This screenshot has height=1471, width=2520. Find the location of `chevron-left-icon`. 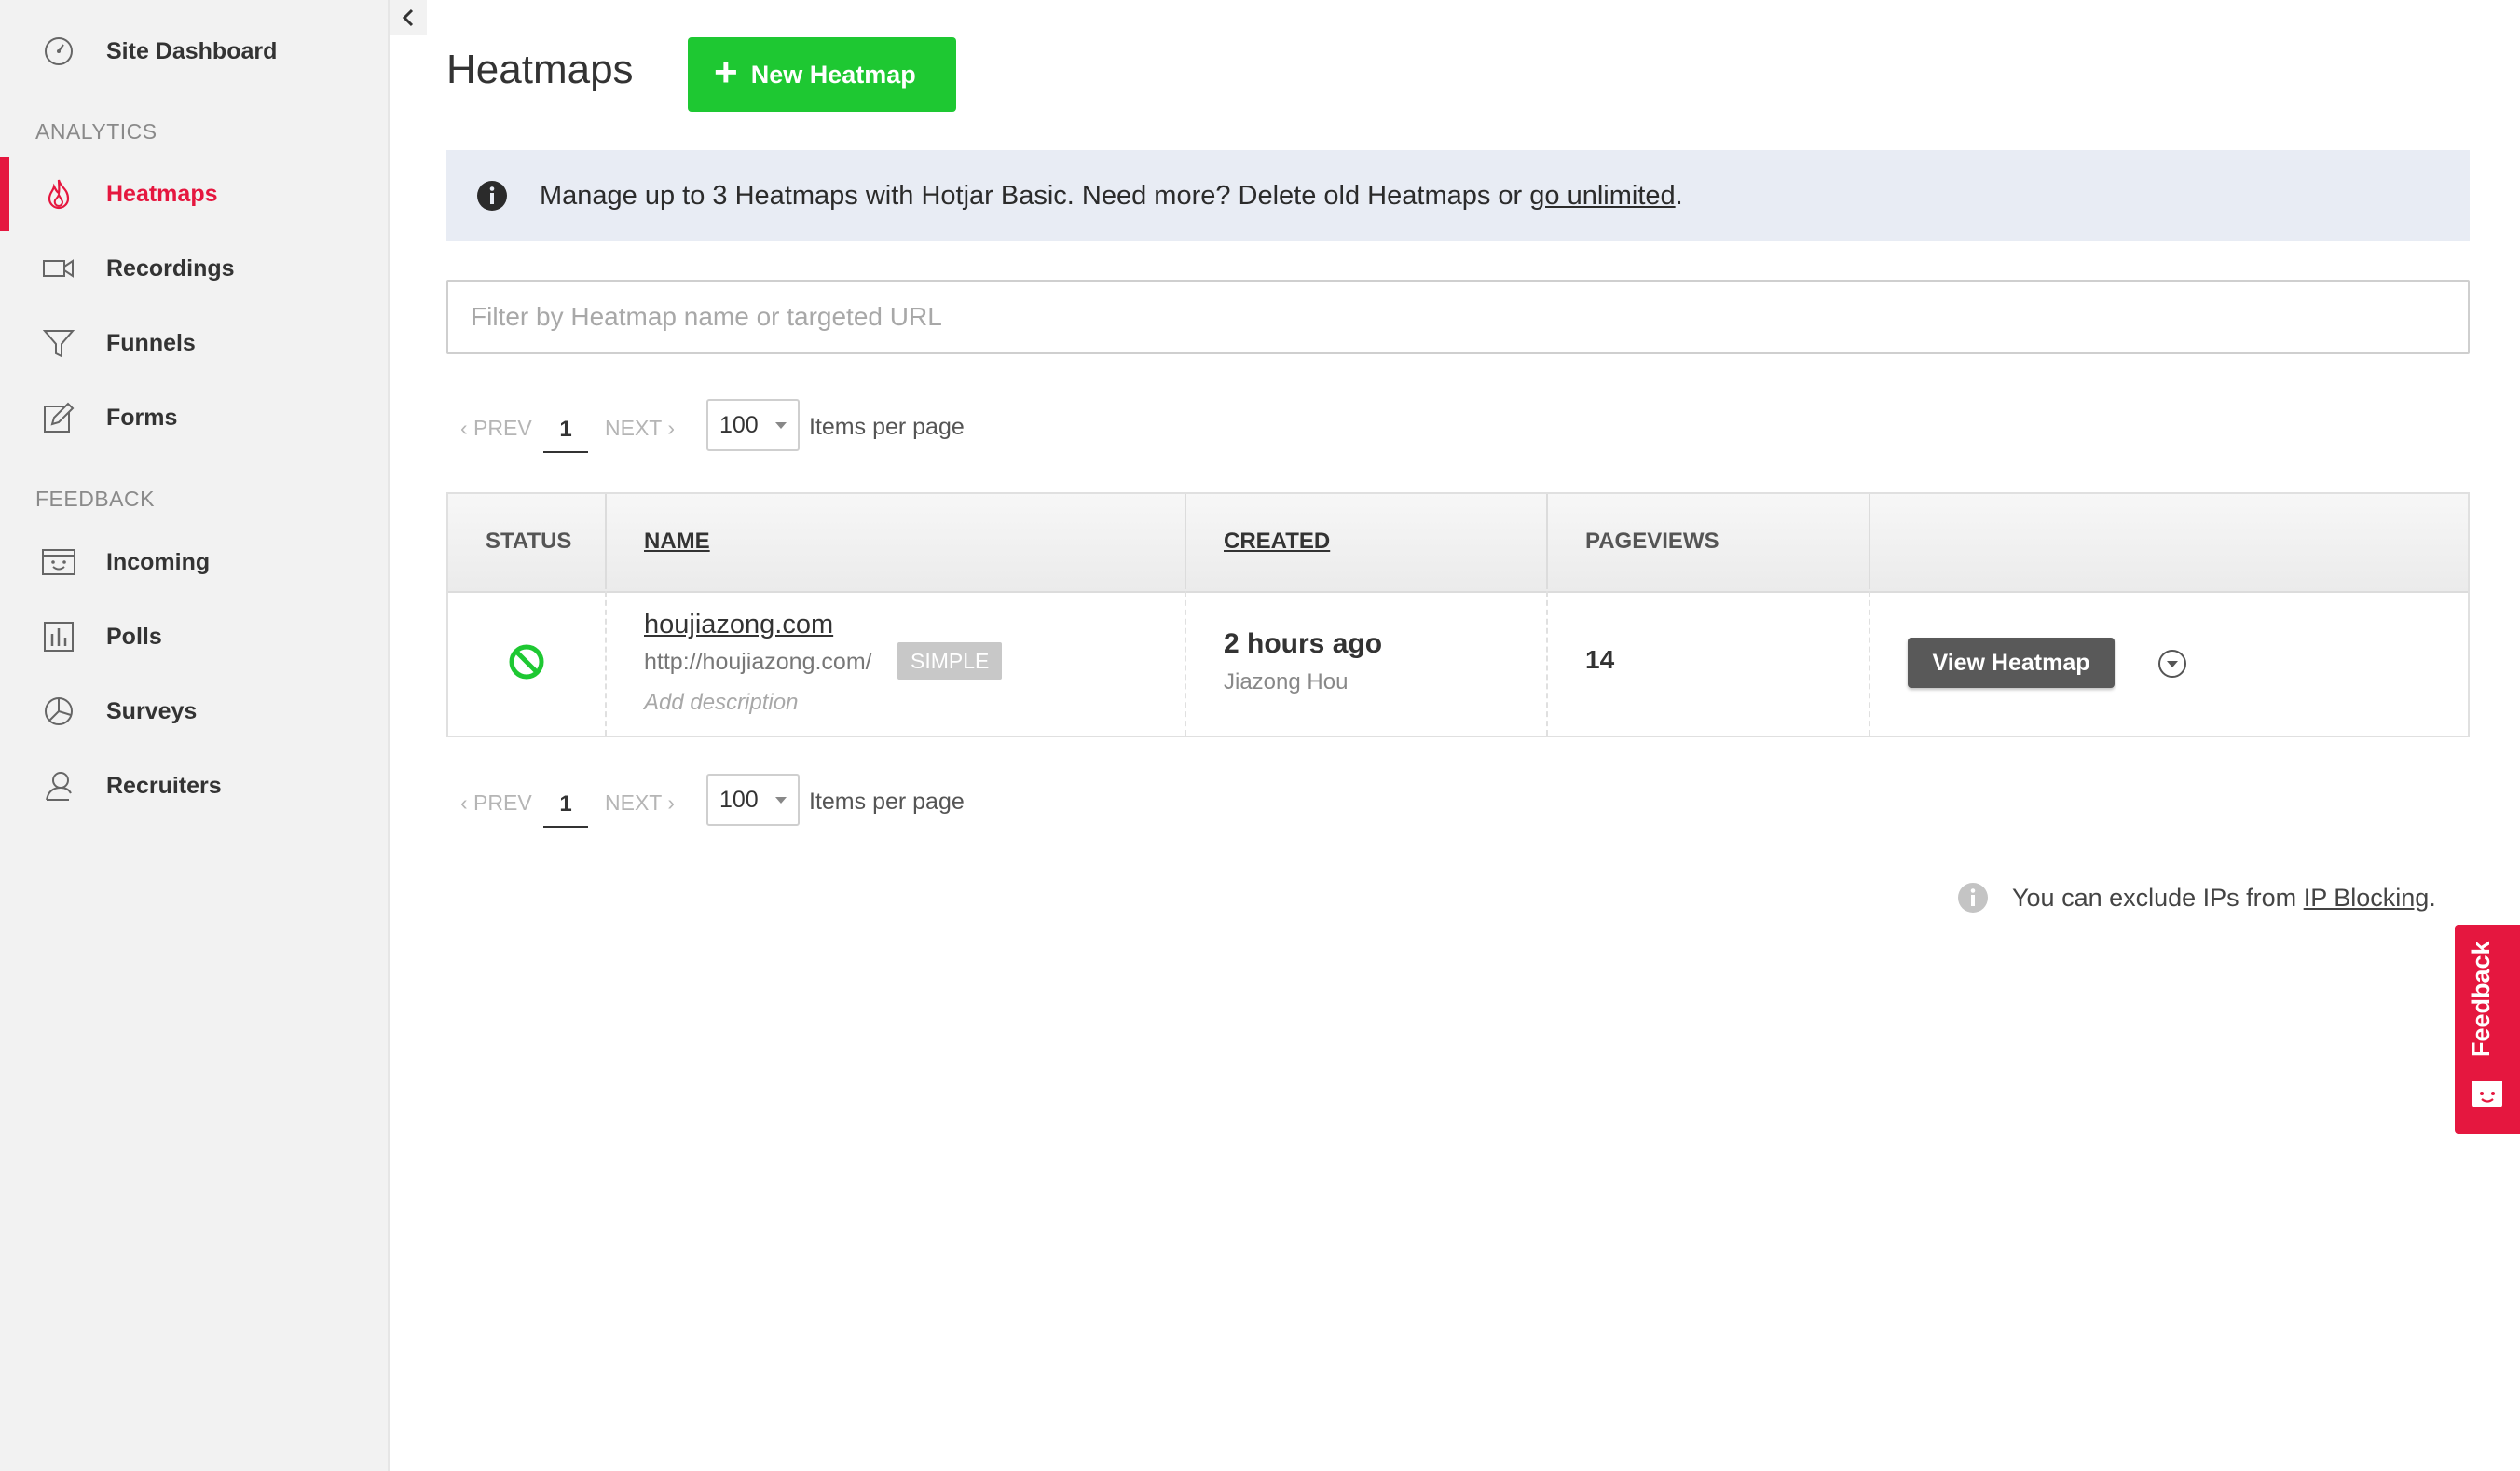

chevron-left-icon is located at coordinates (408, 17).